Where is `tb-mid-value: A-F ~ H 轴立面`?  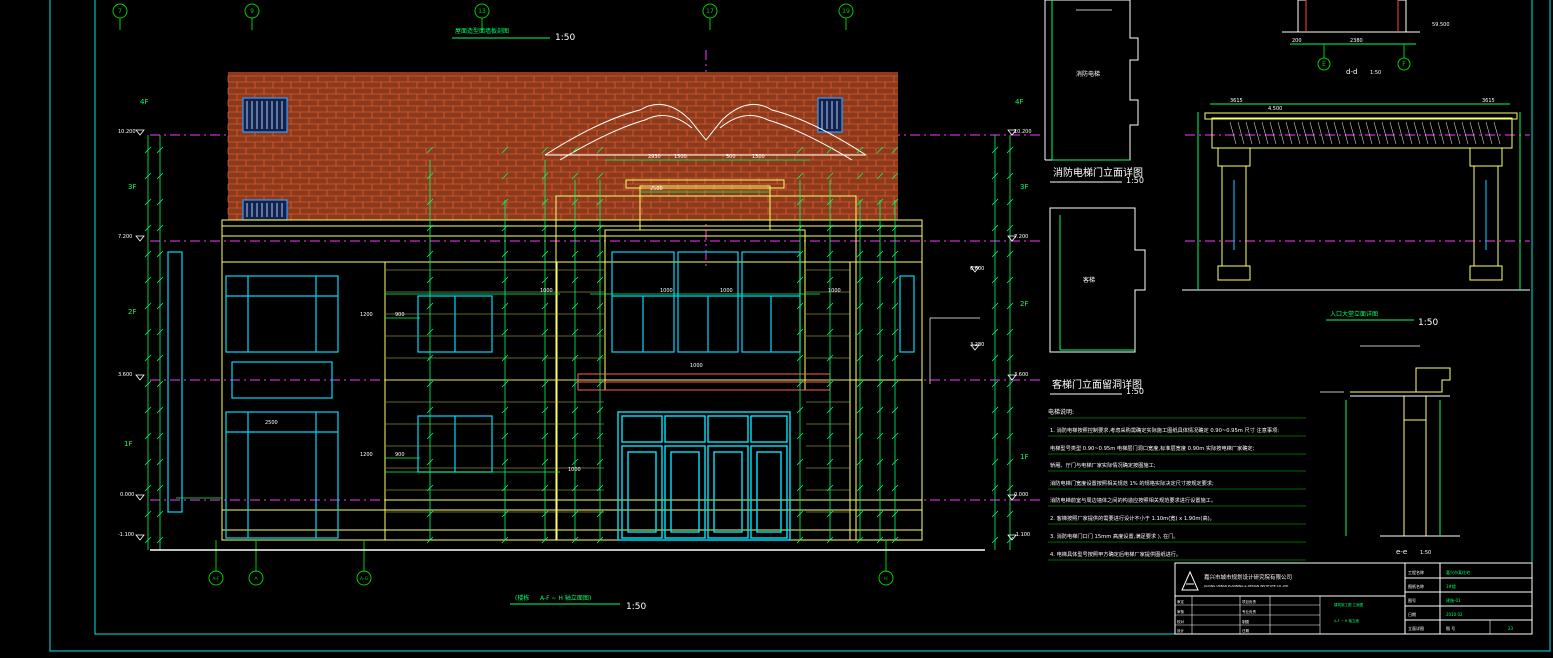 tb-mid-value: A-F ~ H 轴立面 is located at coordinates (1346, 620).